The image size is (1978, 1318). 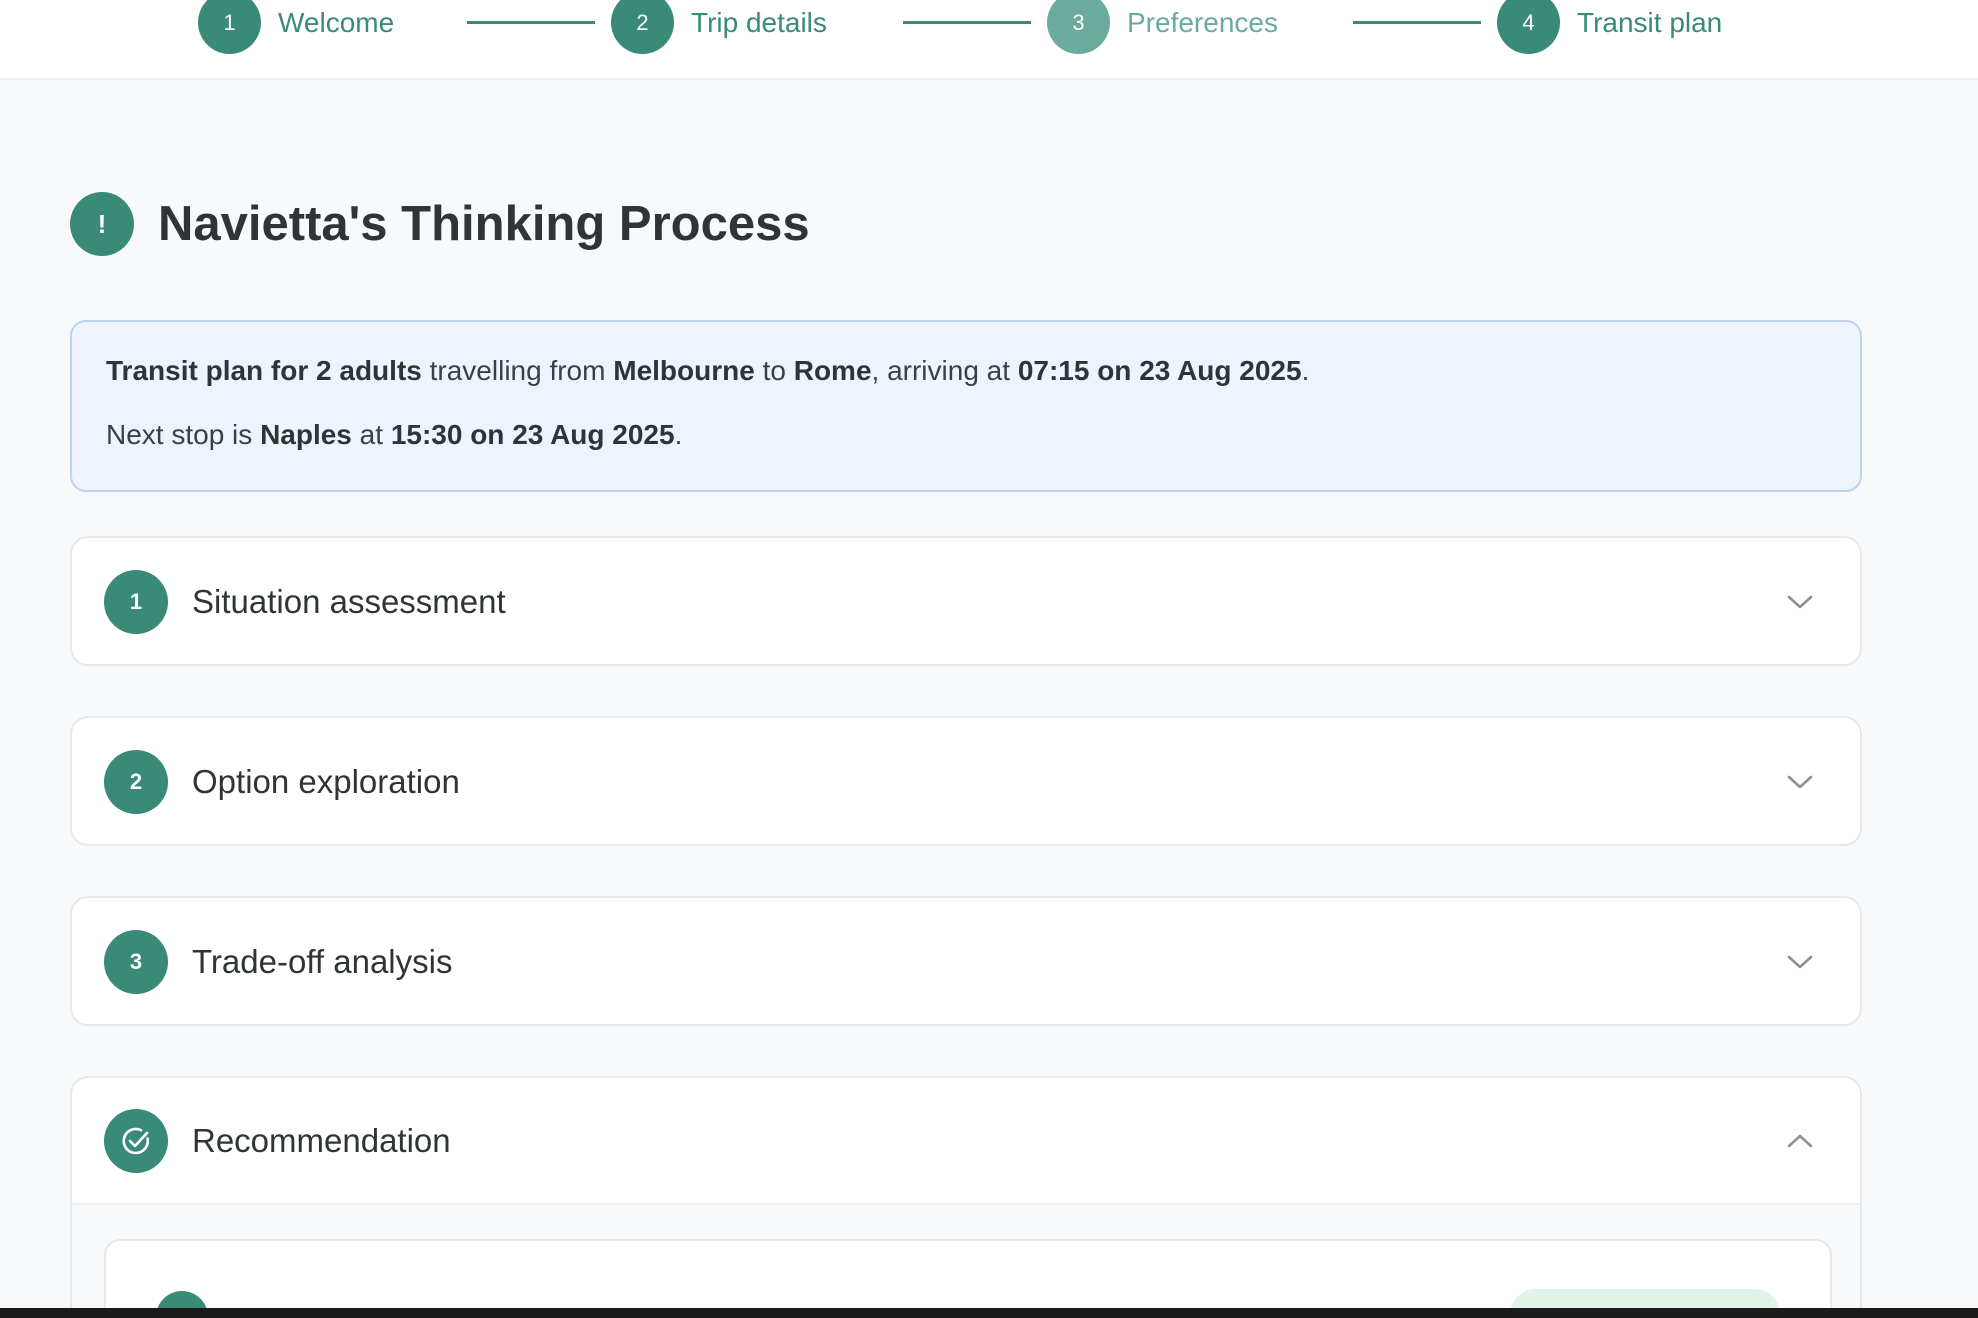 I want to click on step-label: Transit plan, so click(x=1650, y=22).